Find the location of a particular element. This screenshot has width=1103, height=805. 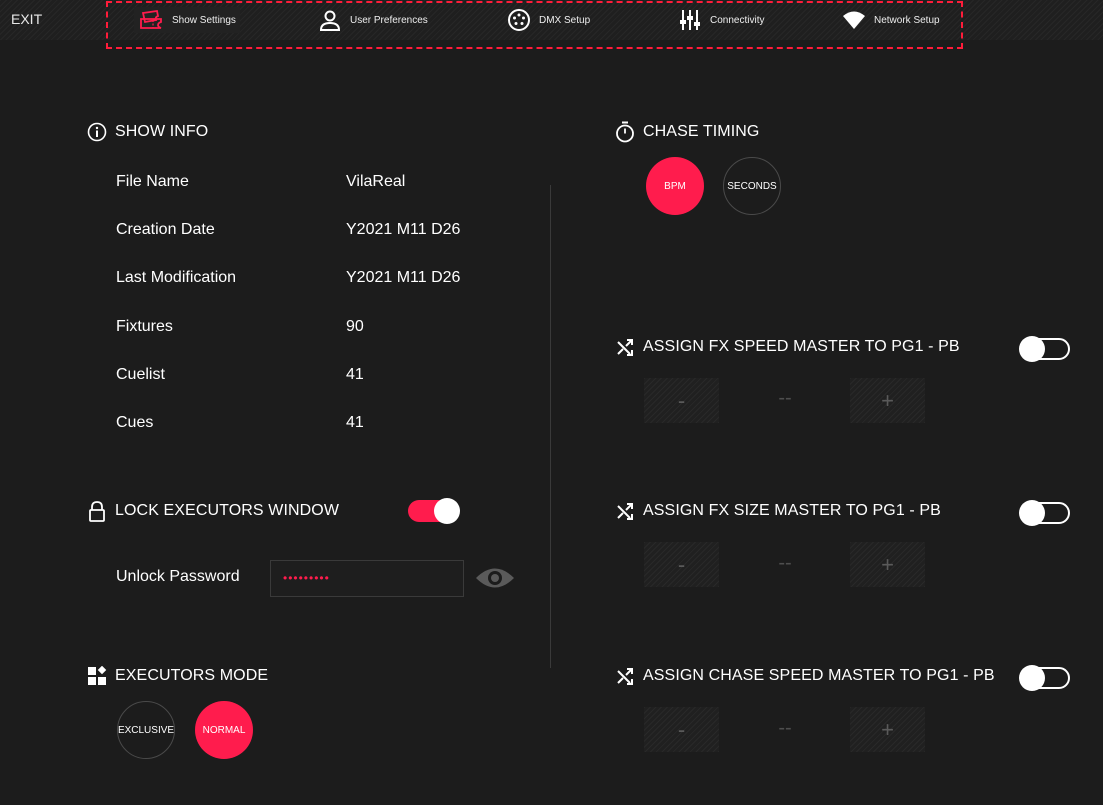

fx-size-value: -- is located at coordinates (785, 563).